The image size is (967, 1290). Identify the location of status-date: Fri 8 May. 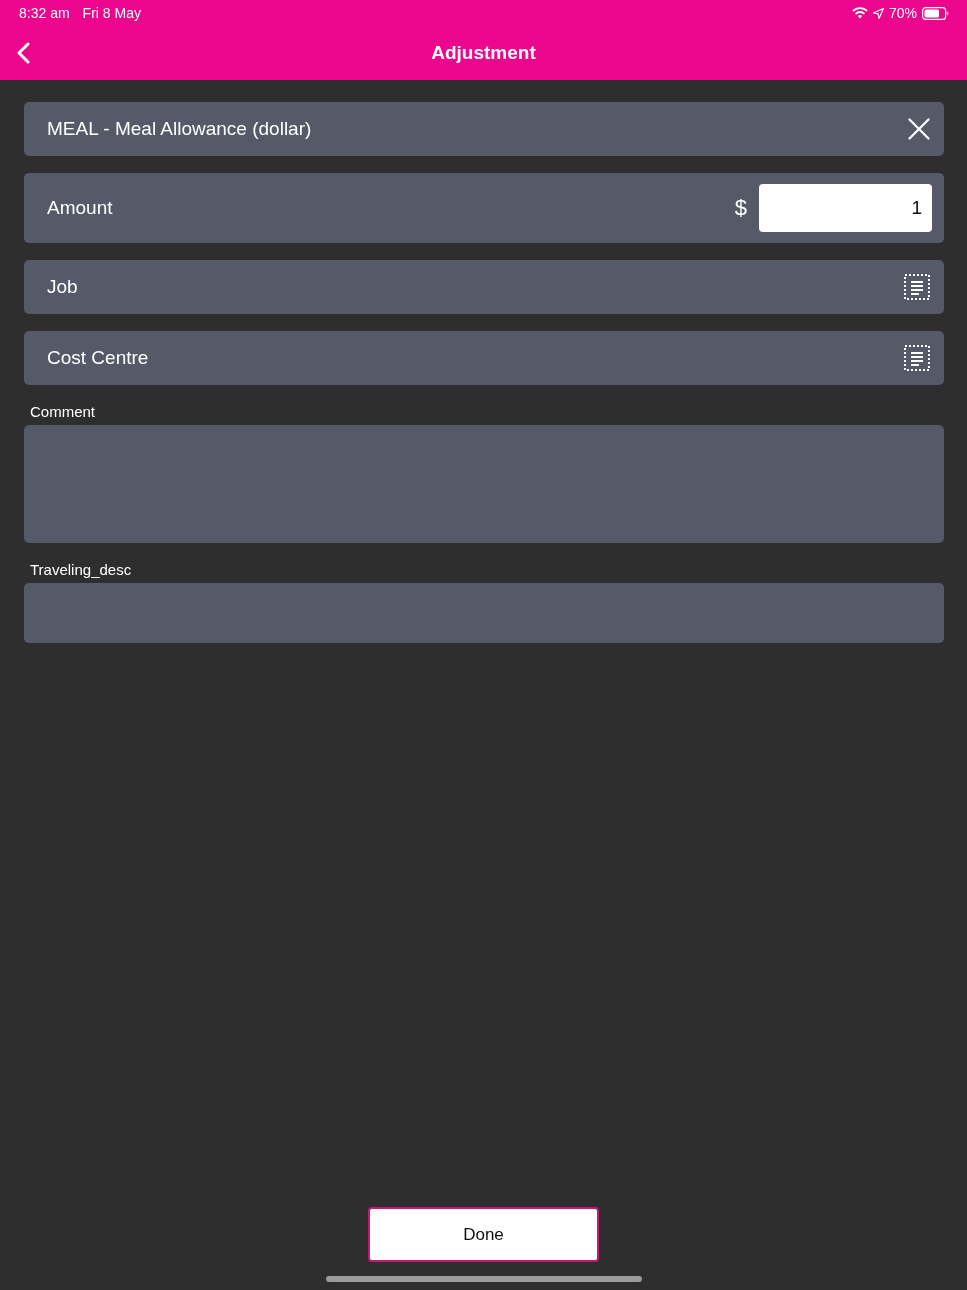
(111, 13).